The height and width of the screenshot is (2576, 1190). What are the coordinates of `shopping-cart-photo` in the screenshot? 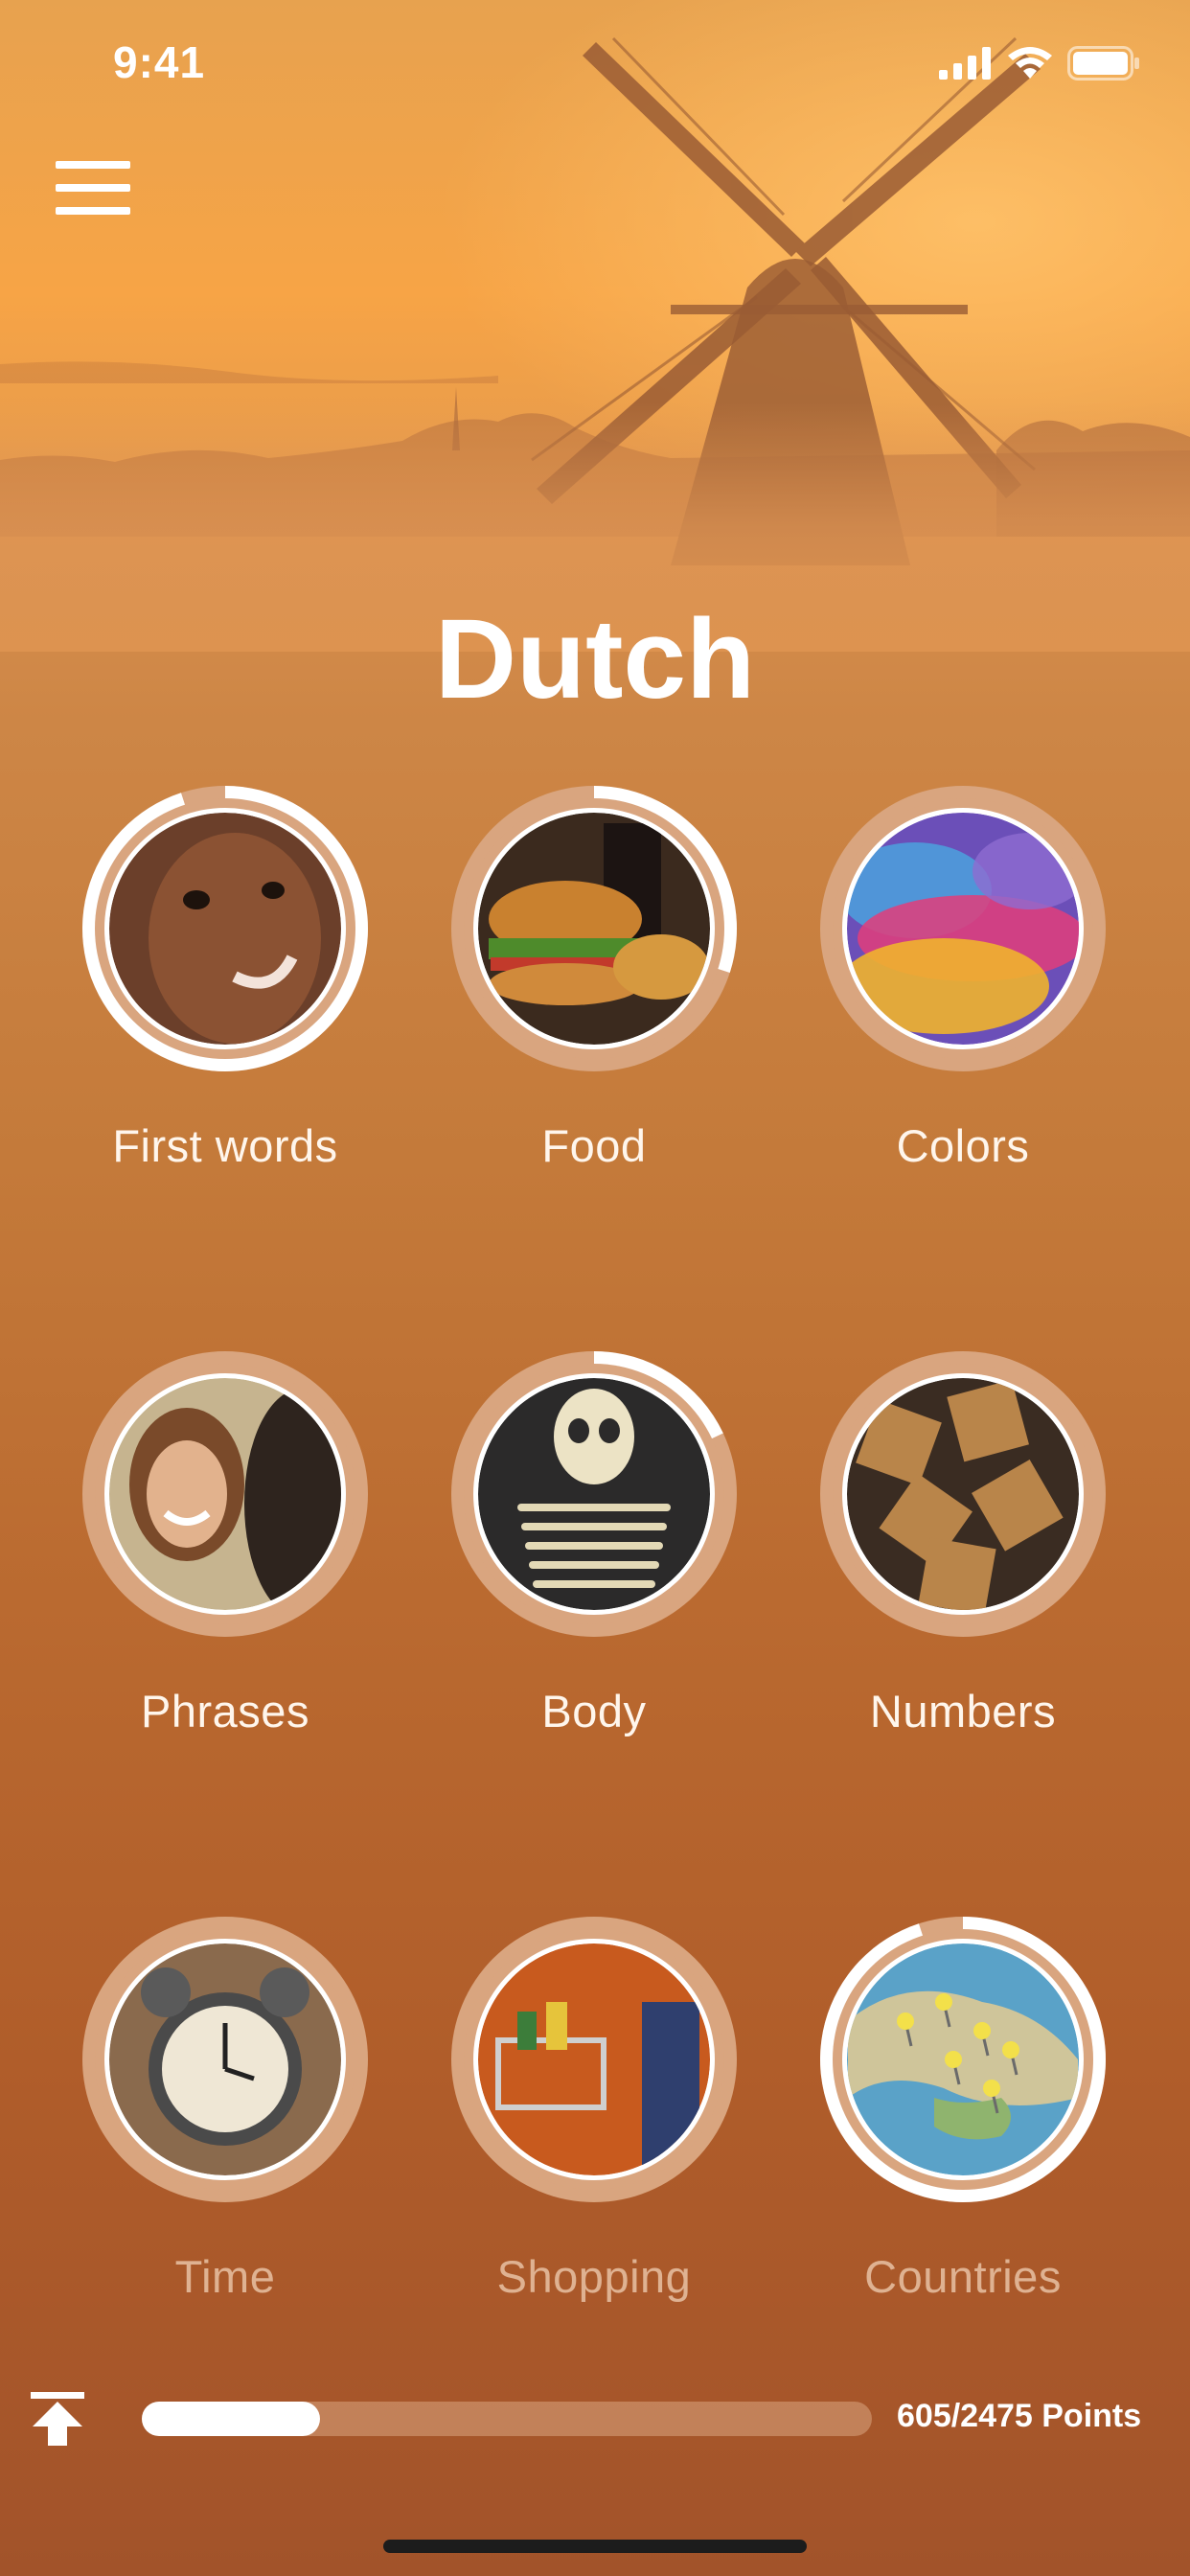 It's located at (594, 2059).